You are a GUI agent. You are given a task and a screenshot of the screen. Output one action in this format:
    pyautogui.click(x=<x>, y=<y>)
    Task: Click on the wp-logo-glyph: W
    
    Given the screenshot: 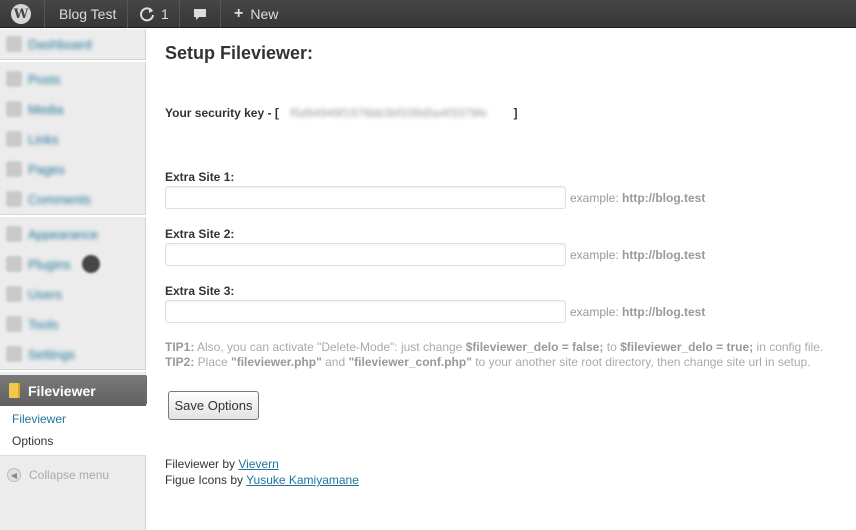 What is the action you would take?
    pyautogui.click(x=21, y=14)
    